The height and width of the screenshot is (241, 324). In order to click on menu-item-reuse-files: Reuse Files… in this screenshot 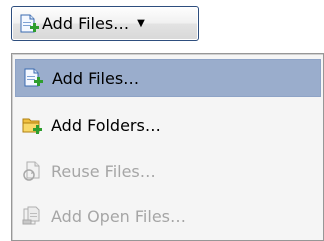, I will do `click(168, 171)`.